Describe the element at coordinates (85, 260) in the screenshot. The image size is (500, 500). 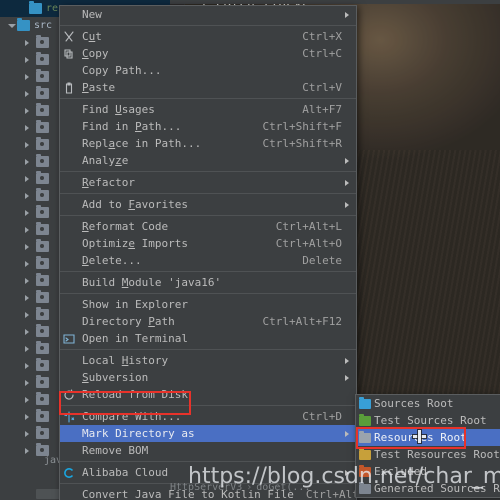
I see `mnemonic-char: D` at that location.